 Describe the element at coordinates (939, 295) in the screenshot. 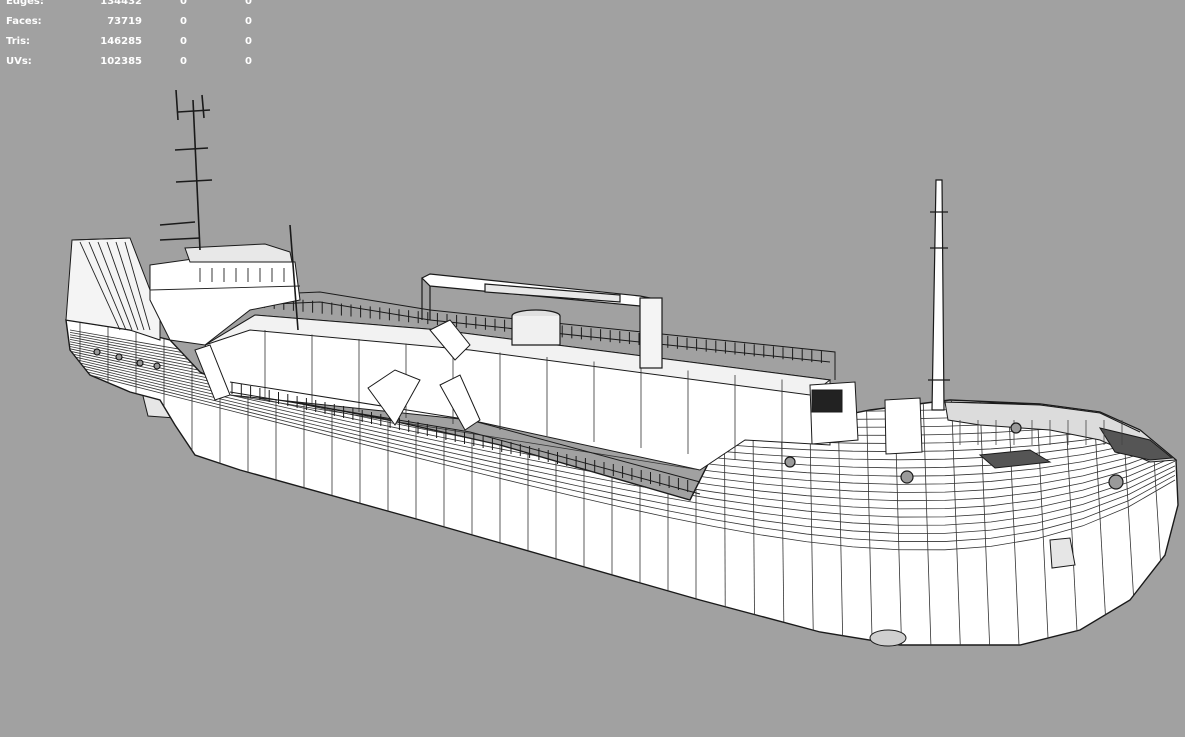

I see `forward-mast` at that location.